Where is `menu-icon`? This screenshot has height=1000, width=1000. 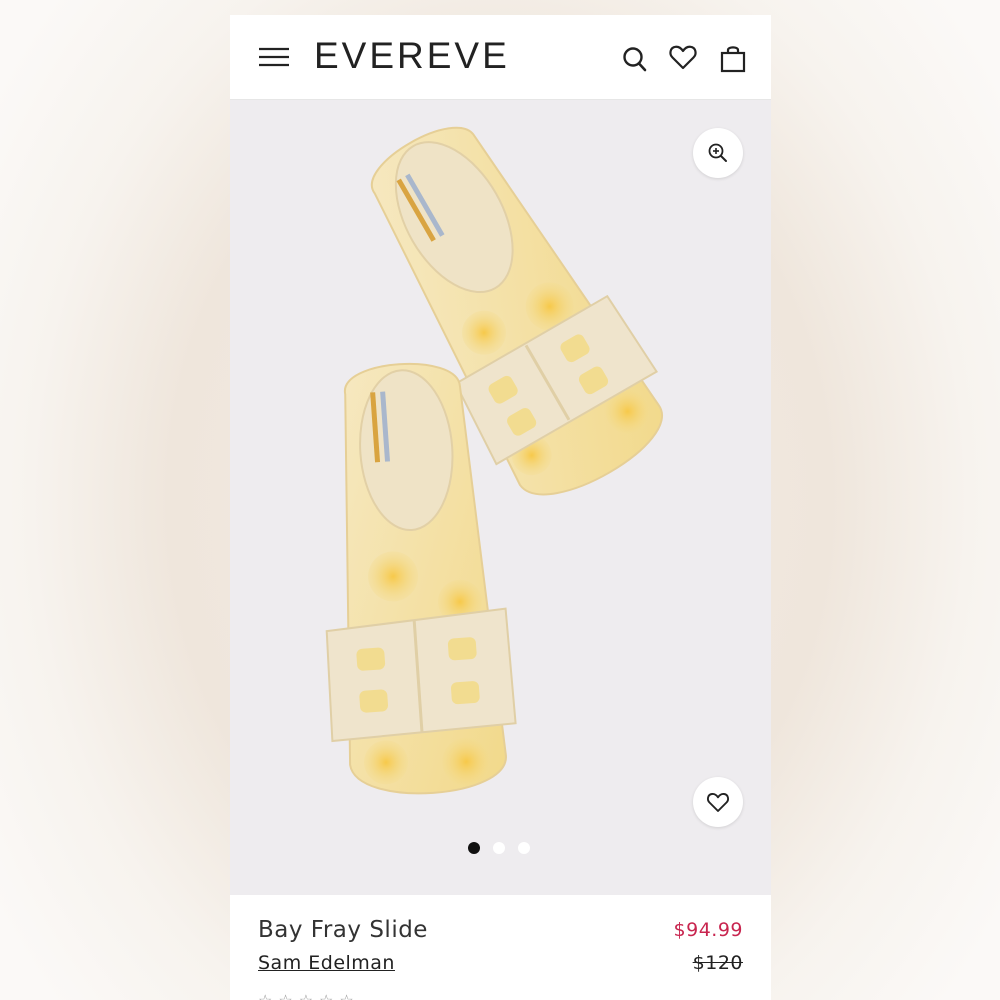 menu-icon is located at coordinates (274, 57).